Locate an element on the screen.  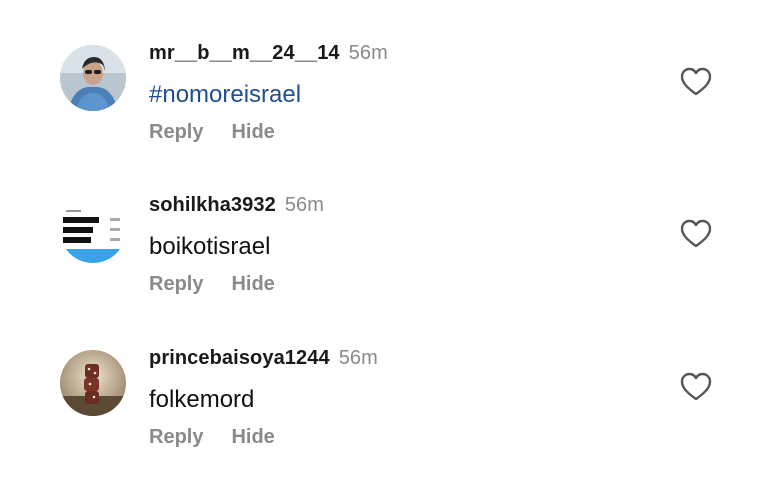
comment-text: folkemord is located at coordinates (202, 399).